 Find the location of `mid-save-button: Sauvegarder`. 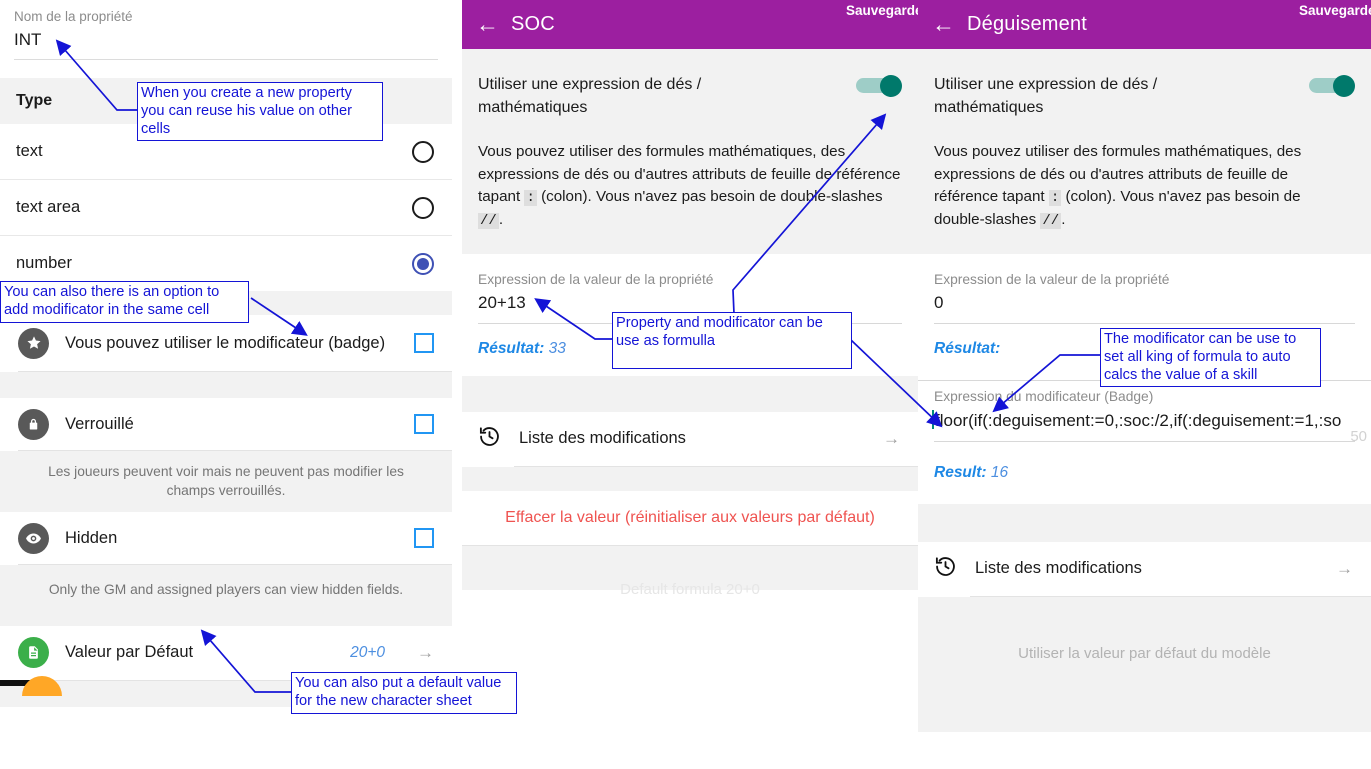

mid-save-button: Sauvegarder is located at coordinates (882, 11).